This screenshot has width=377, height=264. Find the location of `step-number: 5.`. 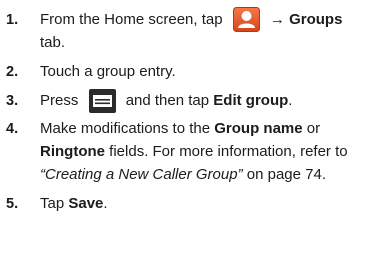

step-number: 5. is located at coordinates (12, 204).